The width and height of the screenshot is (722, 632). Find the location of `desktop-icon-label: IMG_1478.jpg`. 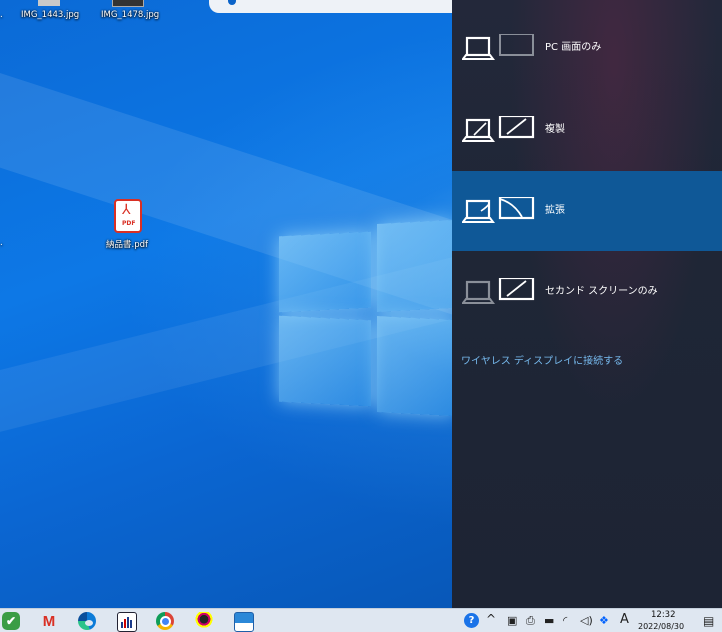

desktop-icon-label: IMG_1478.jpg is located at coordinates (130, 15).